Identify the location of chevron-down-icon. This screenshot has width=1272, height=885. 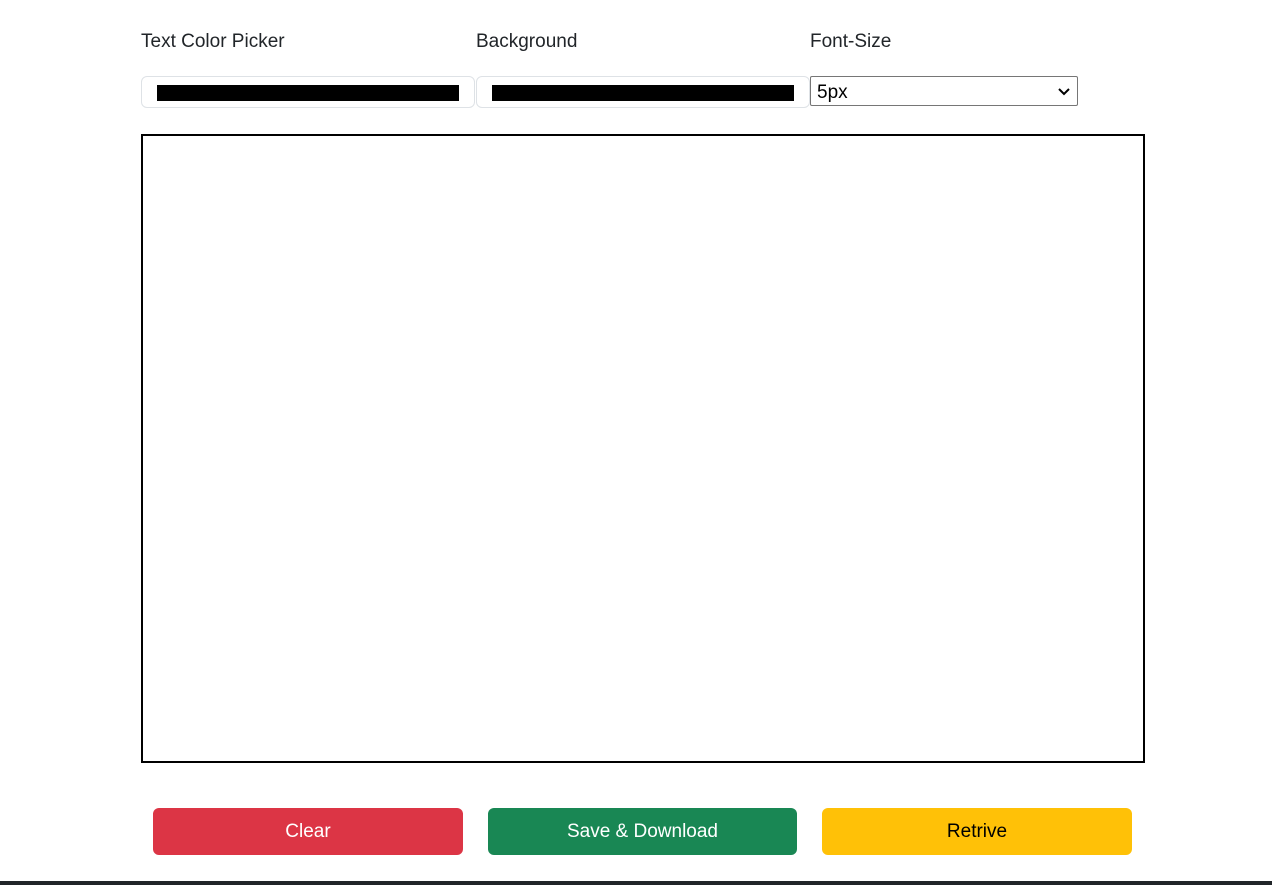
(1064, 92).